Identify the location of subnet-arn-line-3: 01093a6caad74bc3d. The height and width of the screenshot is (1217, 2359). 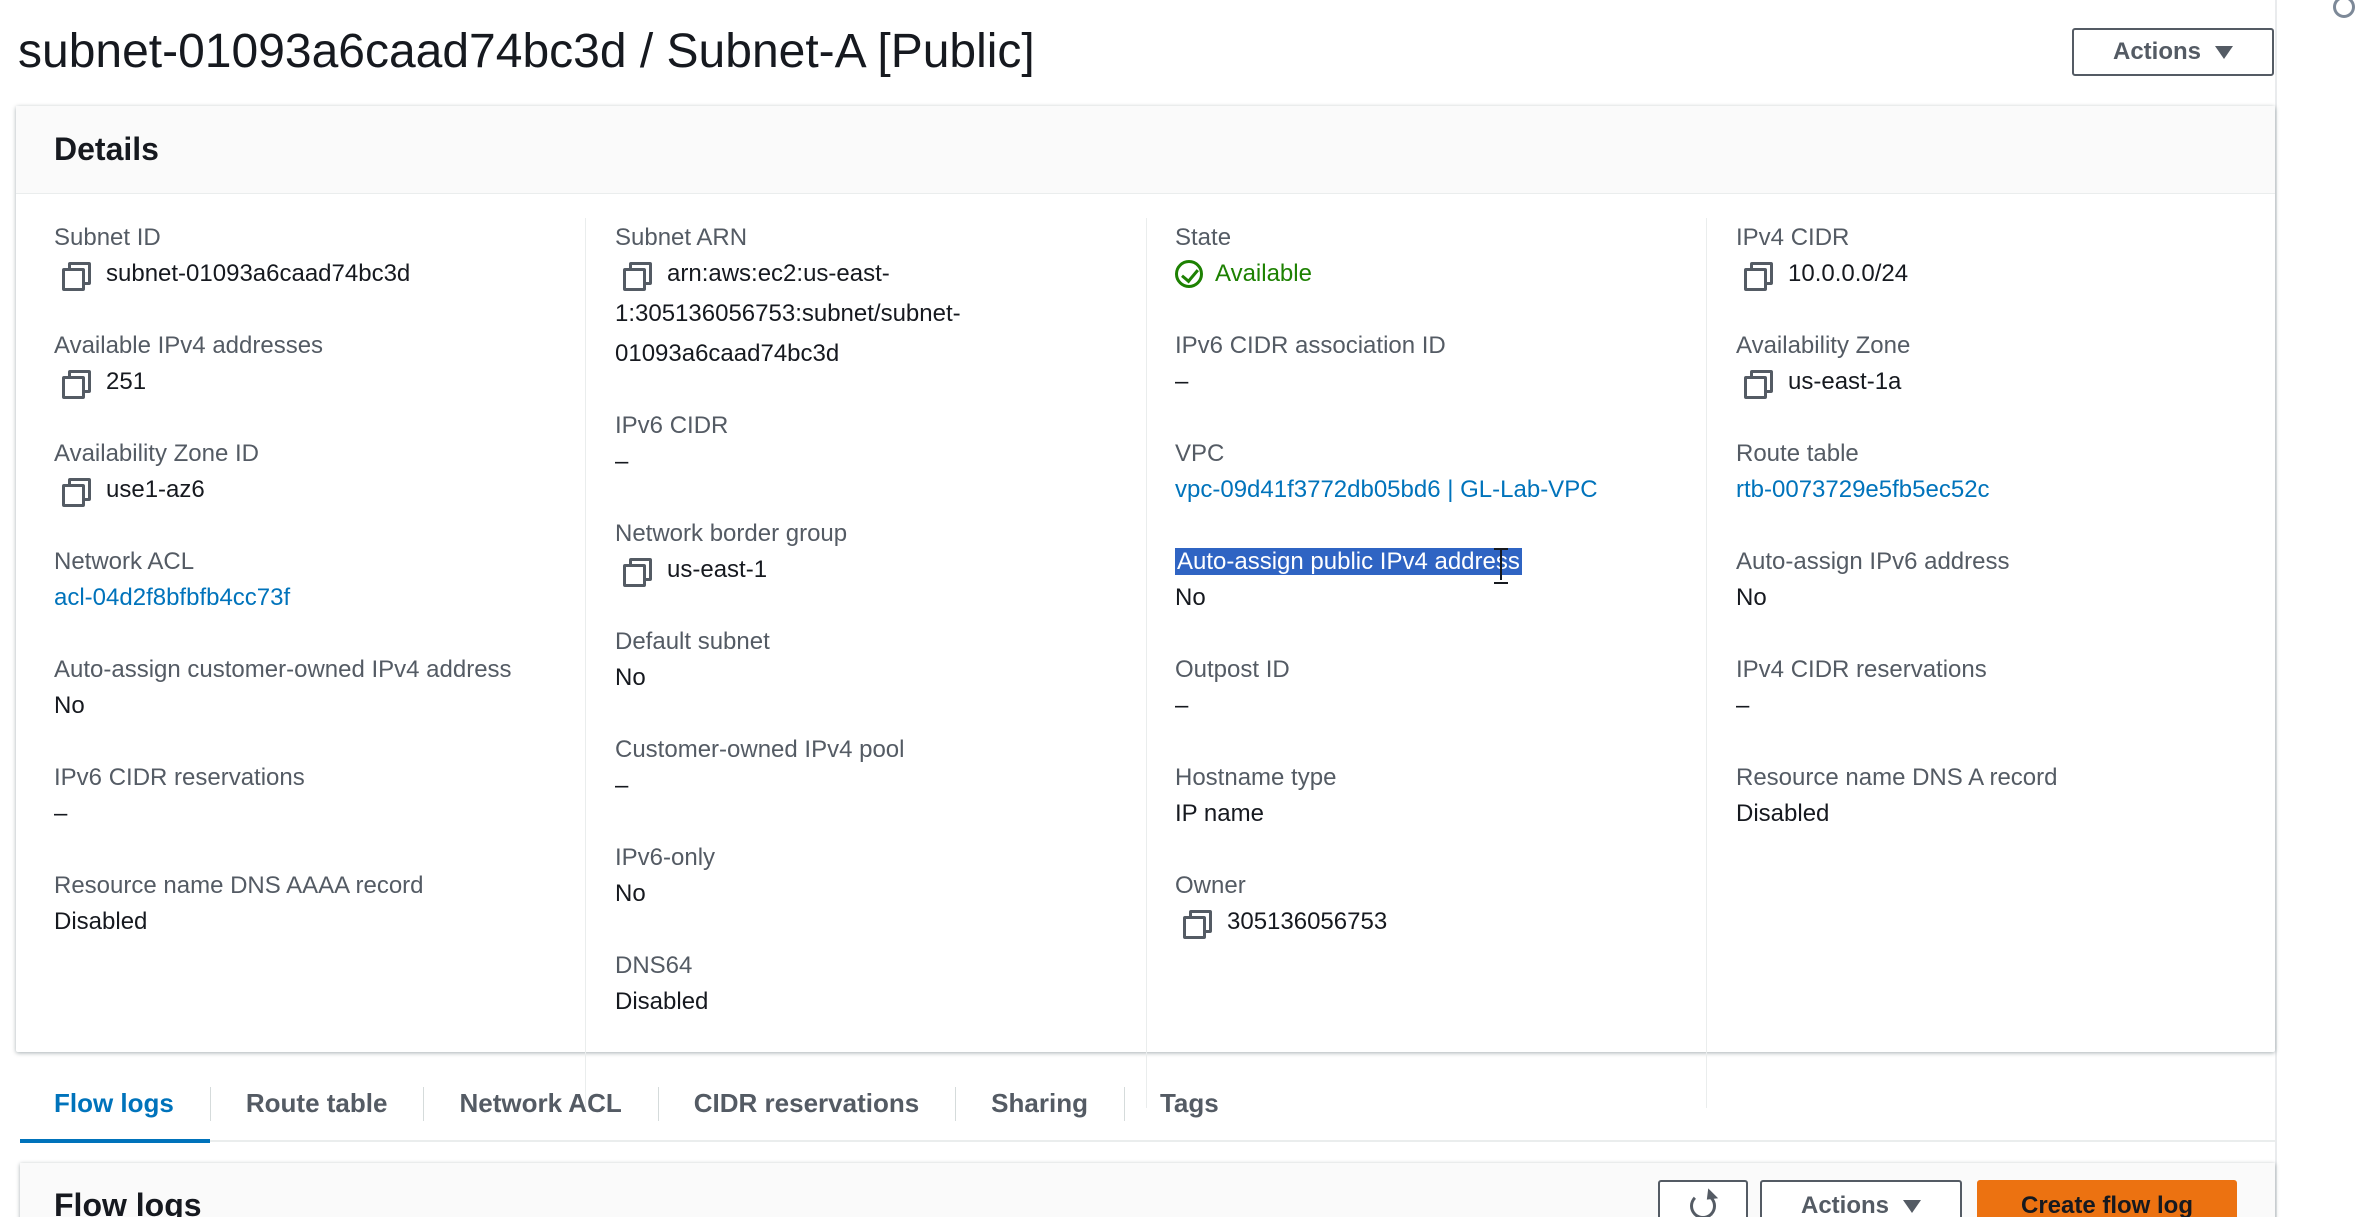
(727, 353).